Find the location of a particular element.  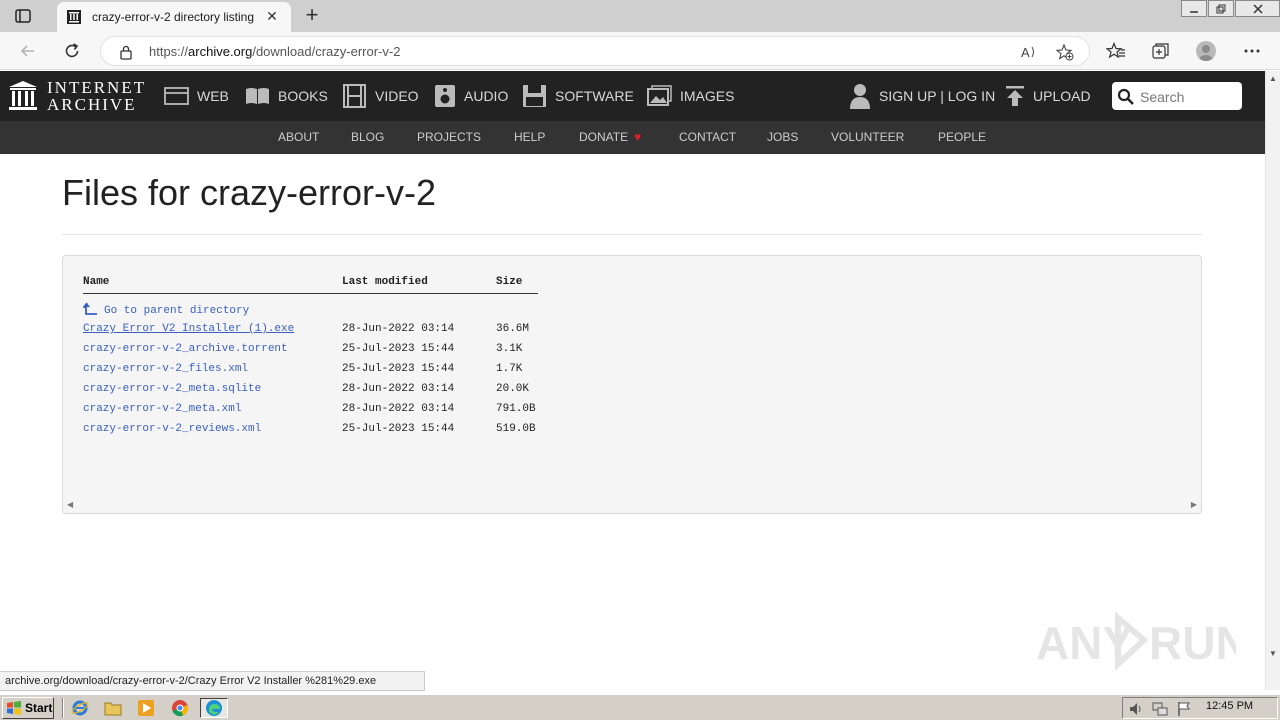

minimize-button is located at coordinates (1194, 8).